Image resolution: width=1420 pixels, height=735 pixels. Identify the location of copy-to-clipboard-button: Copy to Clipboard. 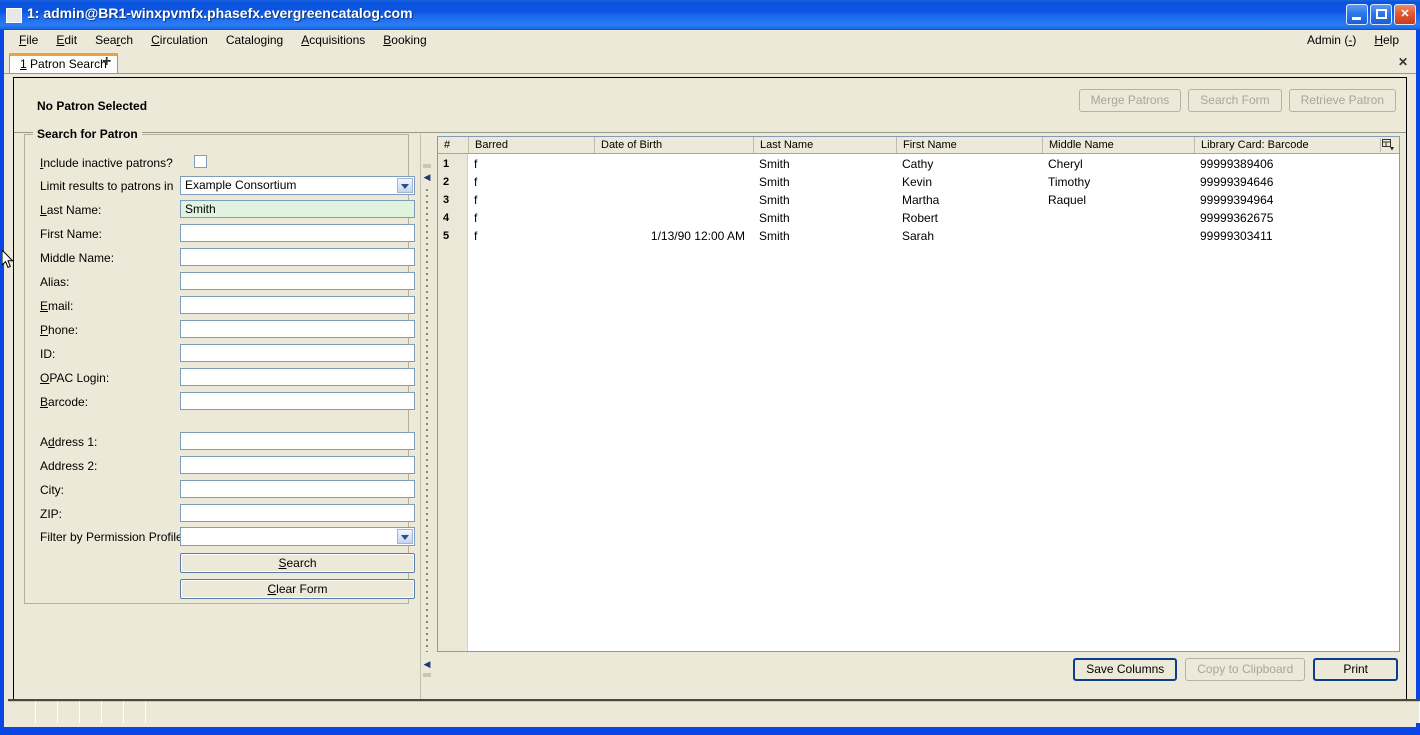
(1245, 669).